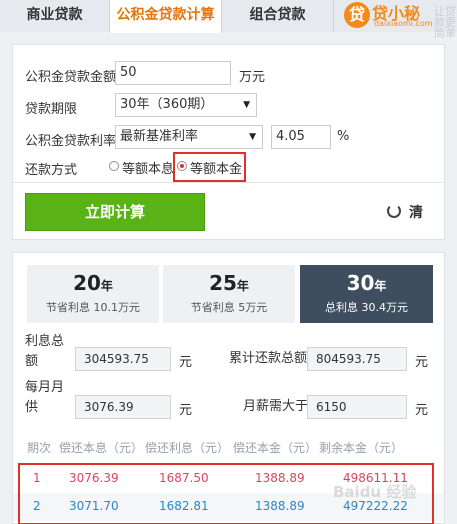 This screenshot has height=524, width=457. What do you see at coordinates (166, 16) in the screenshot?
I see `tab-housing-fund-loan: 公积金贷款计算` at bounding box center [166, 16].